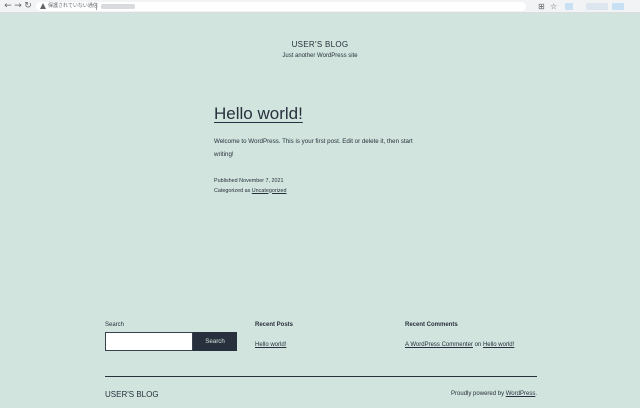 The width and height of the screenshot is (640, 408). Describe the element at coordinates (8, 6) in the screenshot. I see `back-arrow-icon: ←` at that location.